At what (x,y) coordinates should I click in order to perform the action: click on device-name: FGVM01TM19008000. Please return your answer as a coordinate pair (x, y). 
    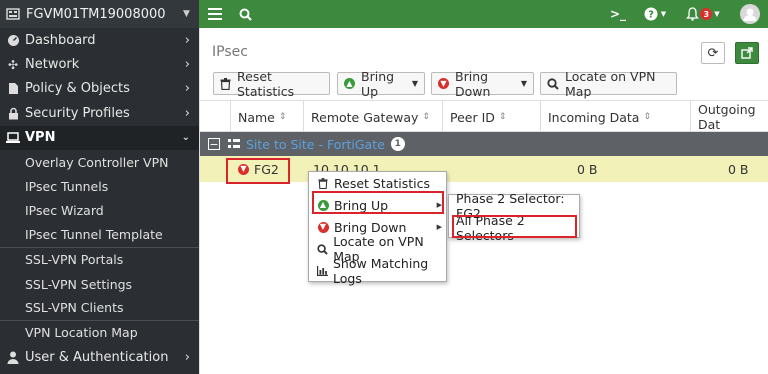
    Looking at the image, I should click on (96, 14).